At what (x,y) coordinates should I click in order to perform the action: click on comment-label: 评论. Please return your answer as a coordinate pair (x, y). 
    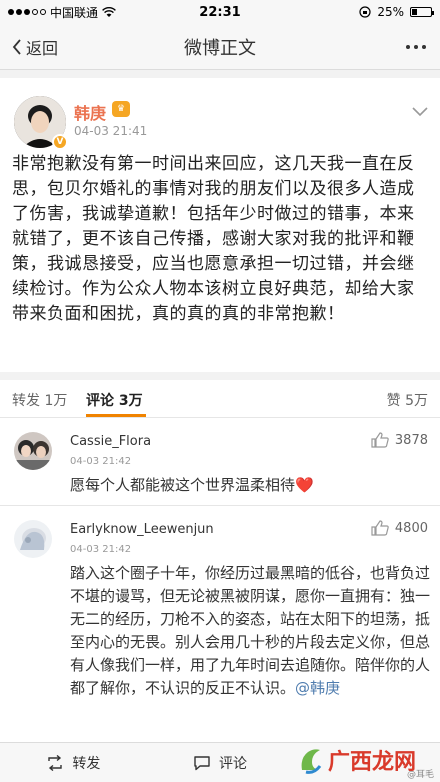
    Looking at the image, I should click on (233, 763).